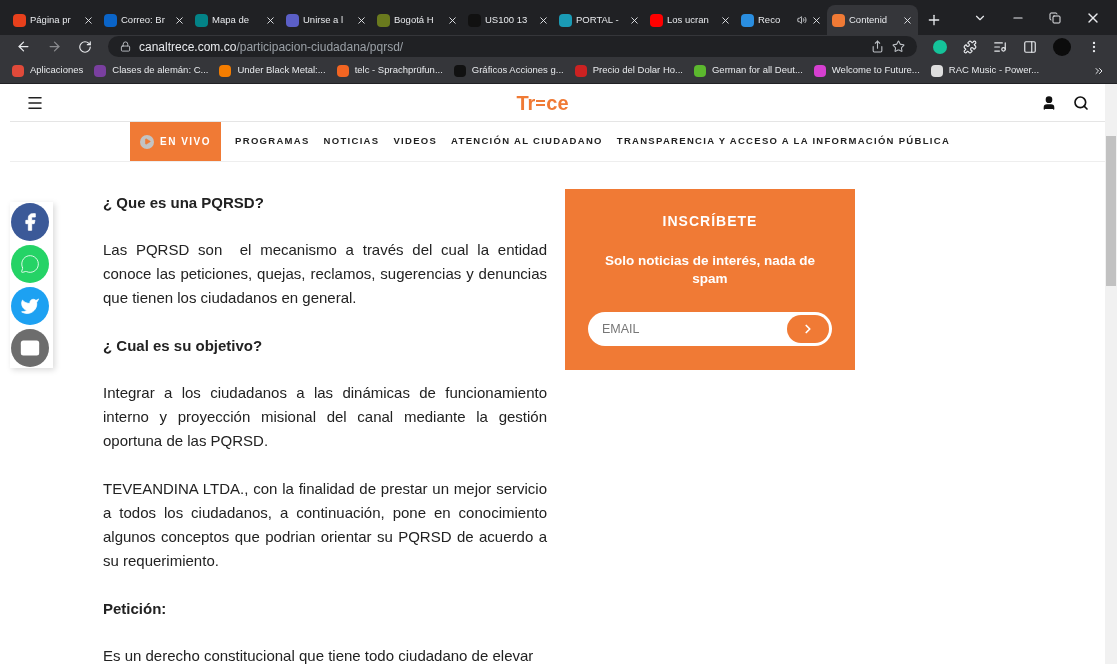 The image size is (1117, 664). I want to click on tab-title: Contenid, so click(869, 19).